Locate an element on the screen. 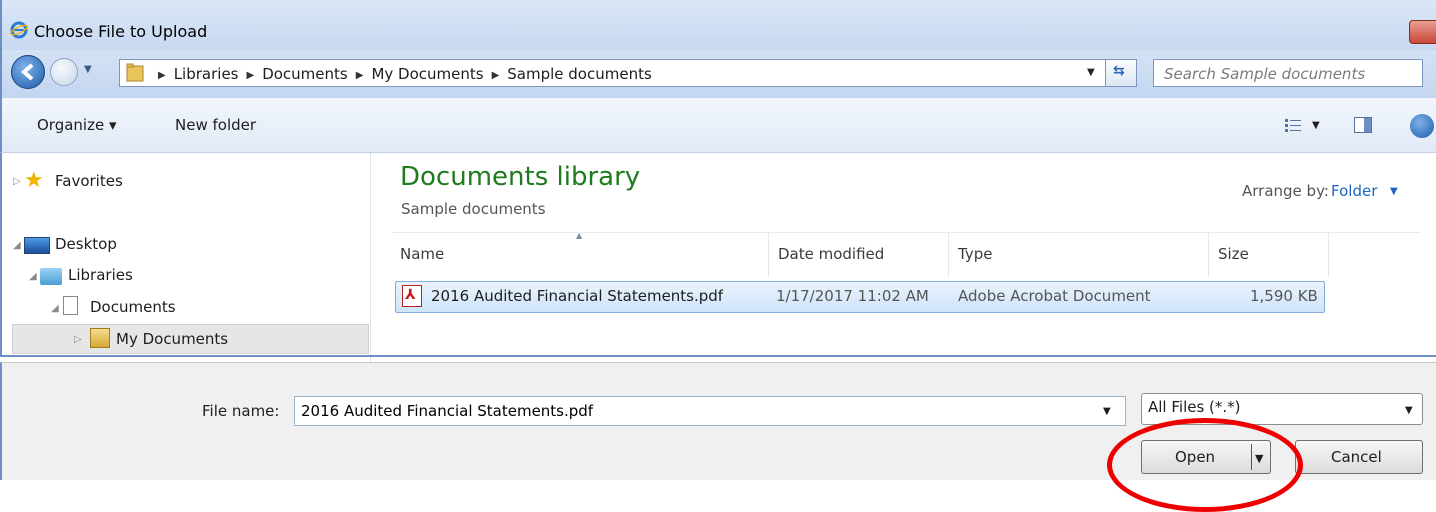 The image size is (1436, 512). column-header-name: Name is located at coordinates (422, 254).